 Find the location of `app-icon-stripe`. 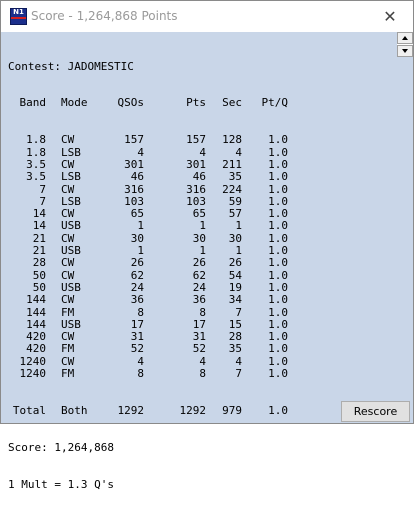

app-icon-stripe is located at coordinates (18, 18).